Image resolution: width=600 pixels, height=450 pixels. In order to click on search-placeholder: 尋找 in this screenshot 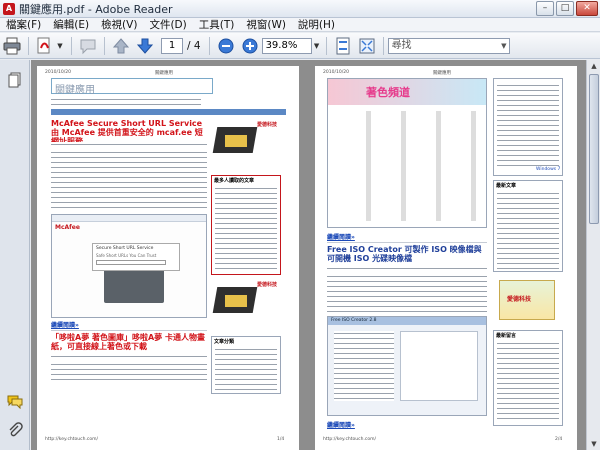, I will do `click(401, 45)`.